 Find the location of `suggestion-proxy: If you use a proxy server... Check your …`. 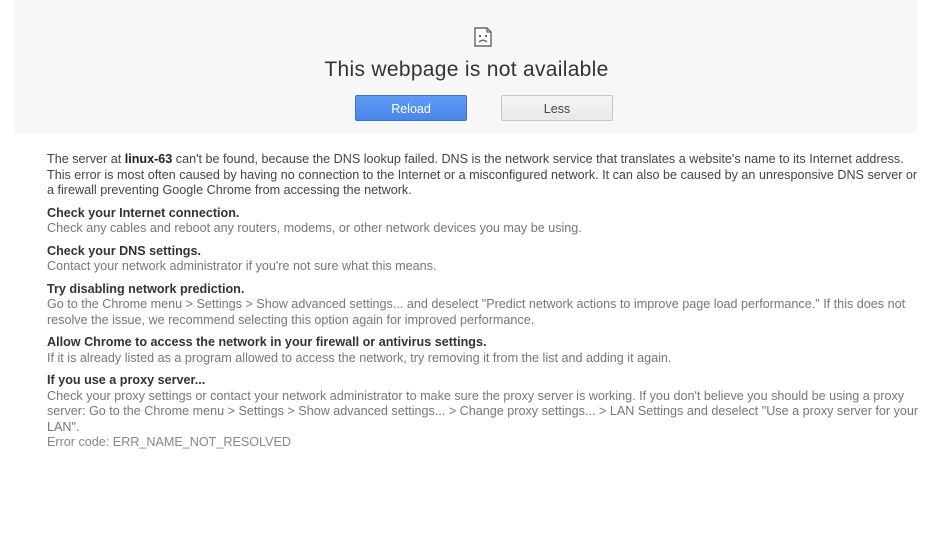

suggestion-proxy: If you use a proxy server... Check your … is located at coordinates (485, 404).